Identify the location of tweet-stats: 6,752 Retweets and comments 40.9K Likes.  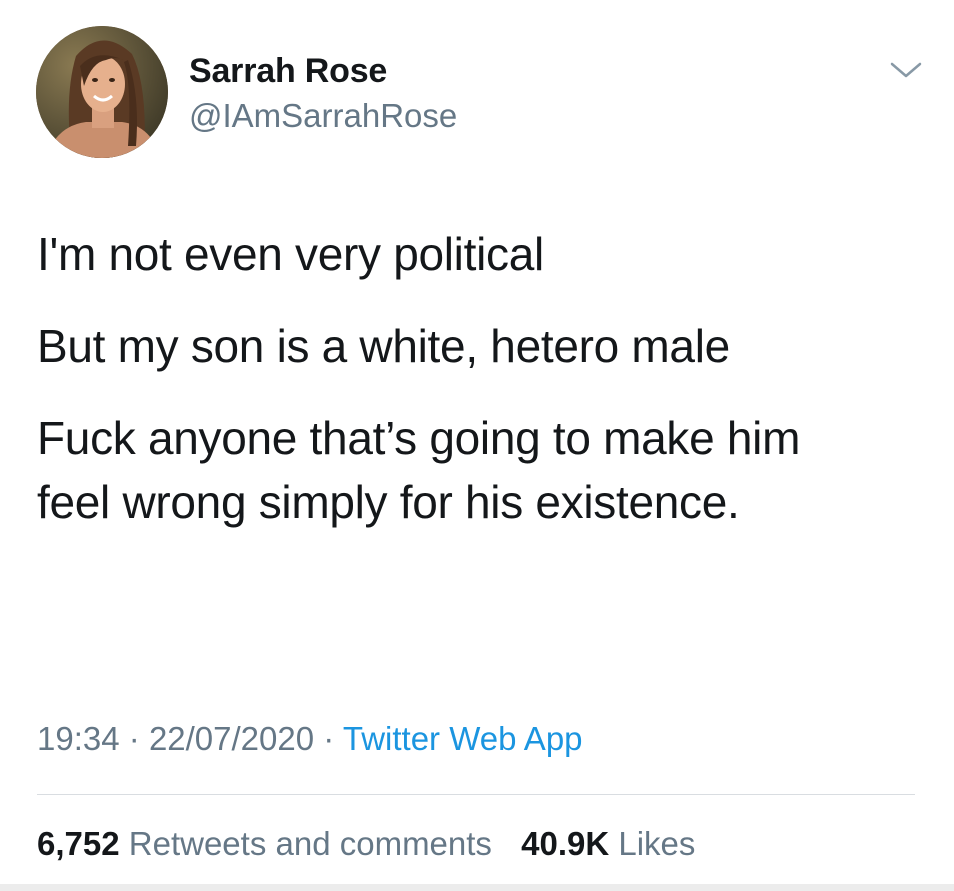
(376, 844).